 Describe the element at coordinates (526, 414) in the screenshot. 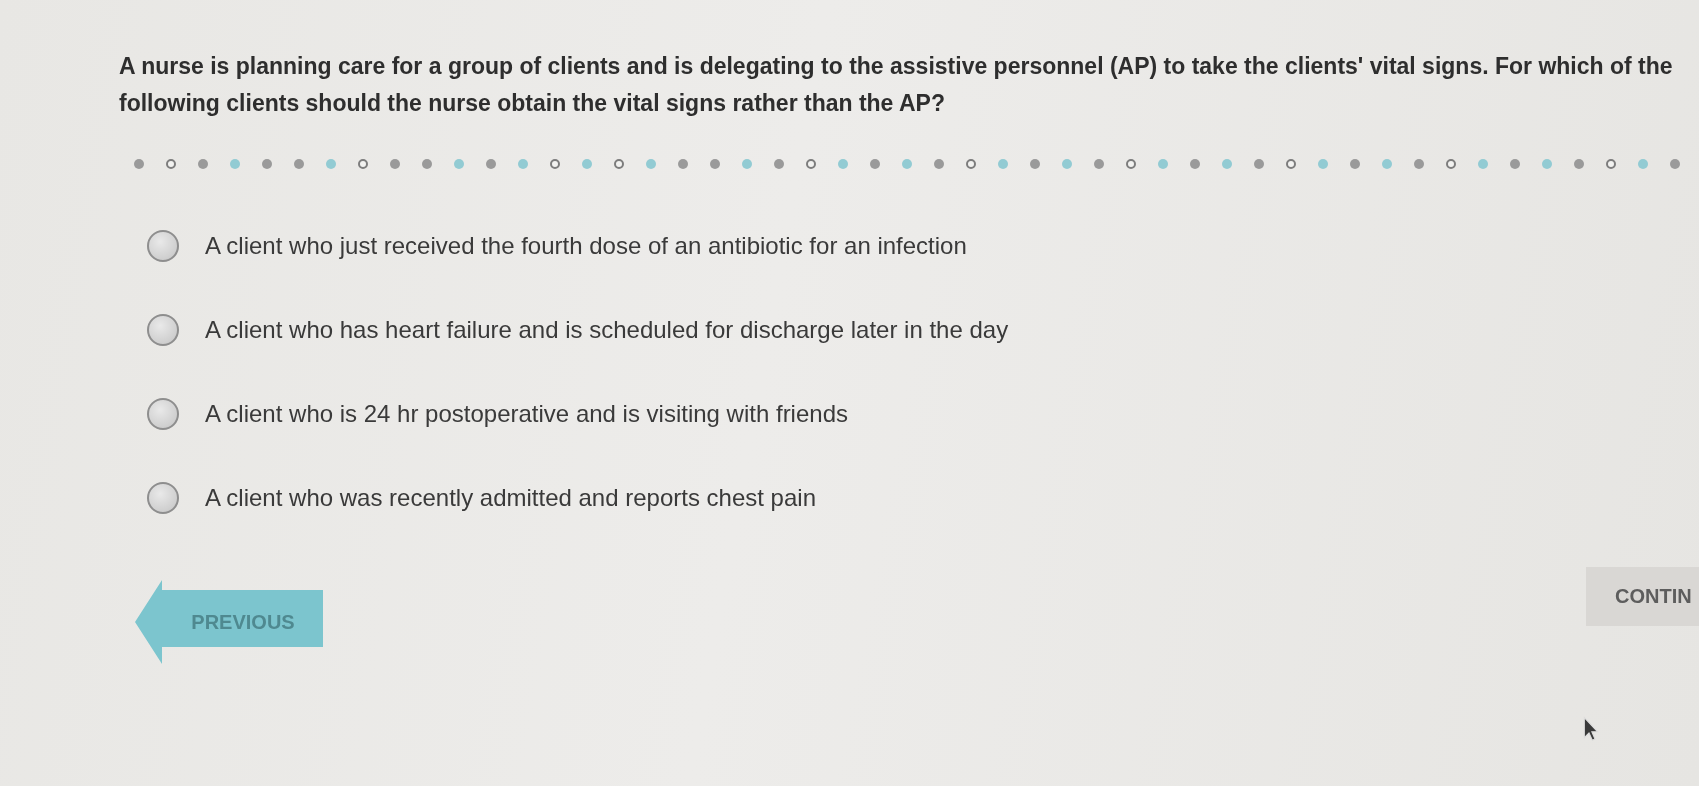

I see `answer-option: A client who is 24 hr postoperative and is visiting with friends` at that location.